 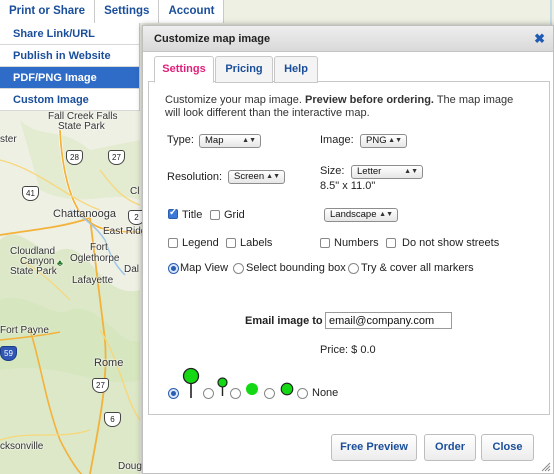 I want to click on grid-checkbox, so click(x=215, y=215).